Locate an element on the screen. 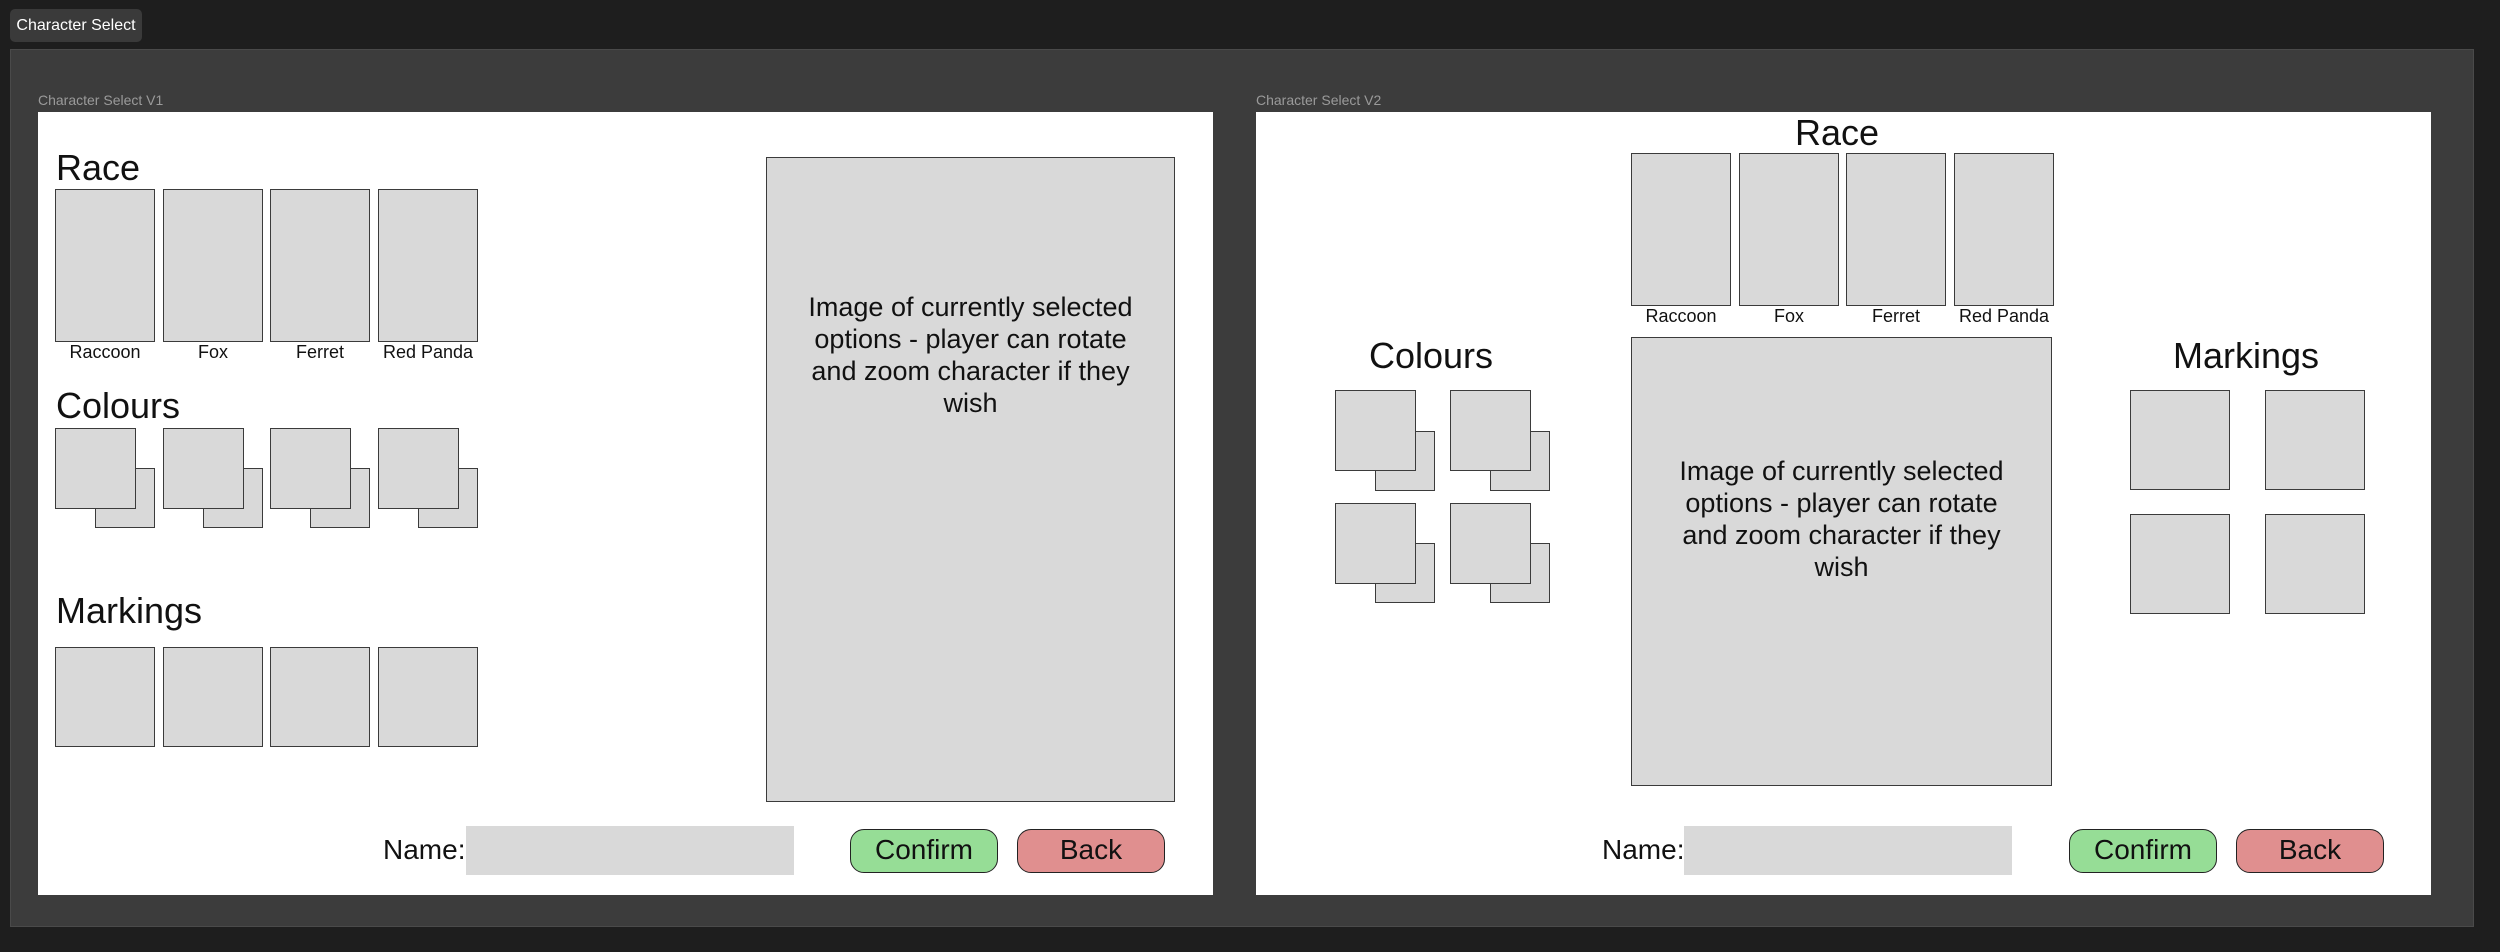 Image resolution: width=2500 pixels, height=952 pixels. frame-label-v1: Character Select V1 is located at coordinates (101, 100).